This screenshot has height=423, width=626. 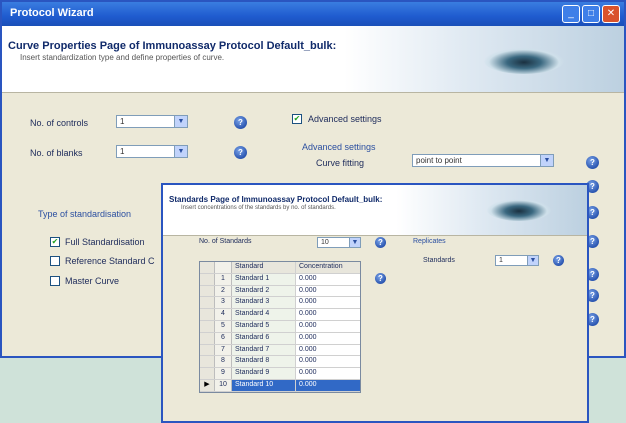 I want to click on row-number: 5, so click(x=223, y=326).